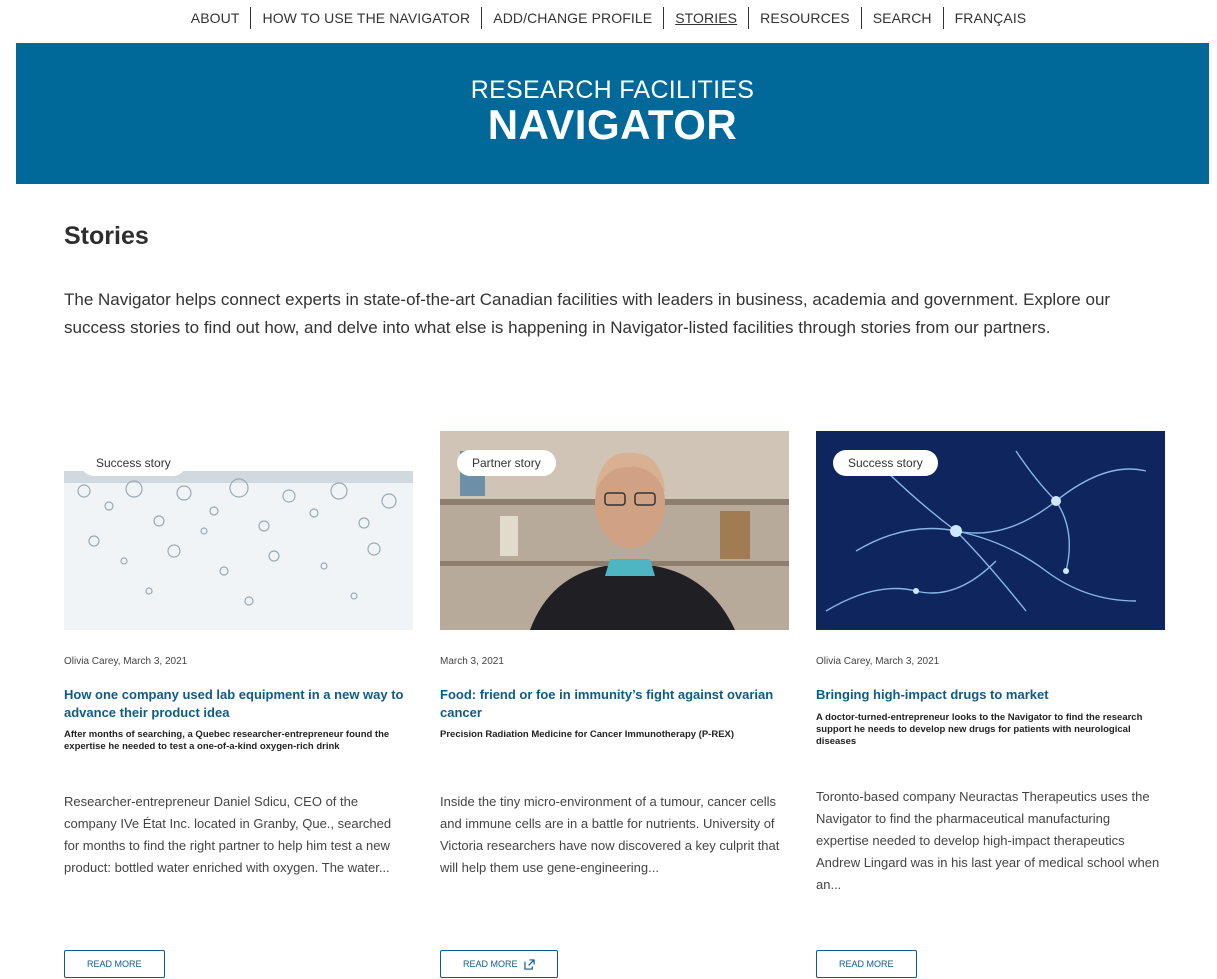 The height and width of the screenshot is (979, 1217). Describe the element at coordinates (612, 124) in the screenshot. I see `banner-logo-line2: NAVIGATOR` at that location.